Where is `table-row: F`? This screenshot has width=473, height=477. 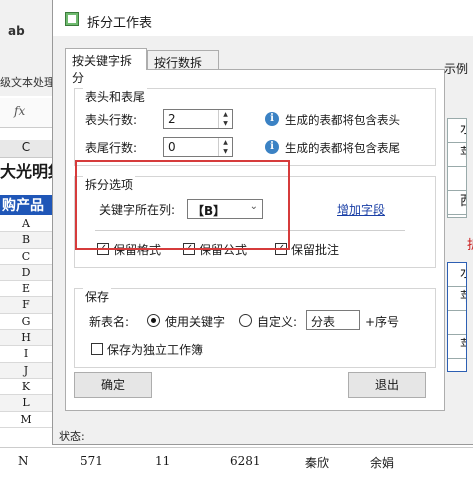
table-row: F is located at coordinates (26, 305).